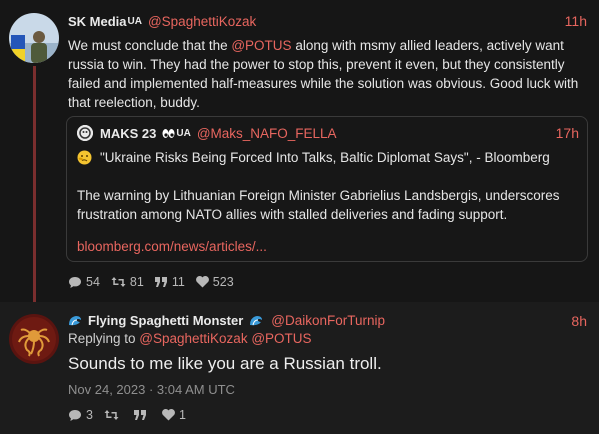  I want to click on quote-count-value: 11, so click(178, 282).